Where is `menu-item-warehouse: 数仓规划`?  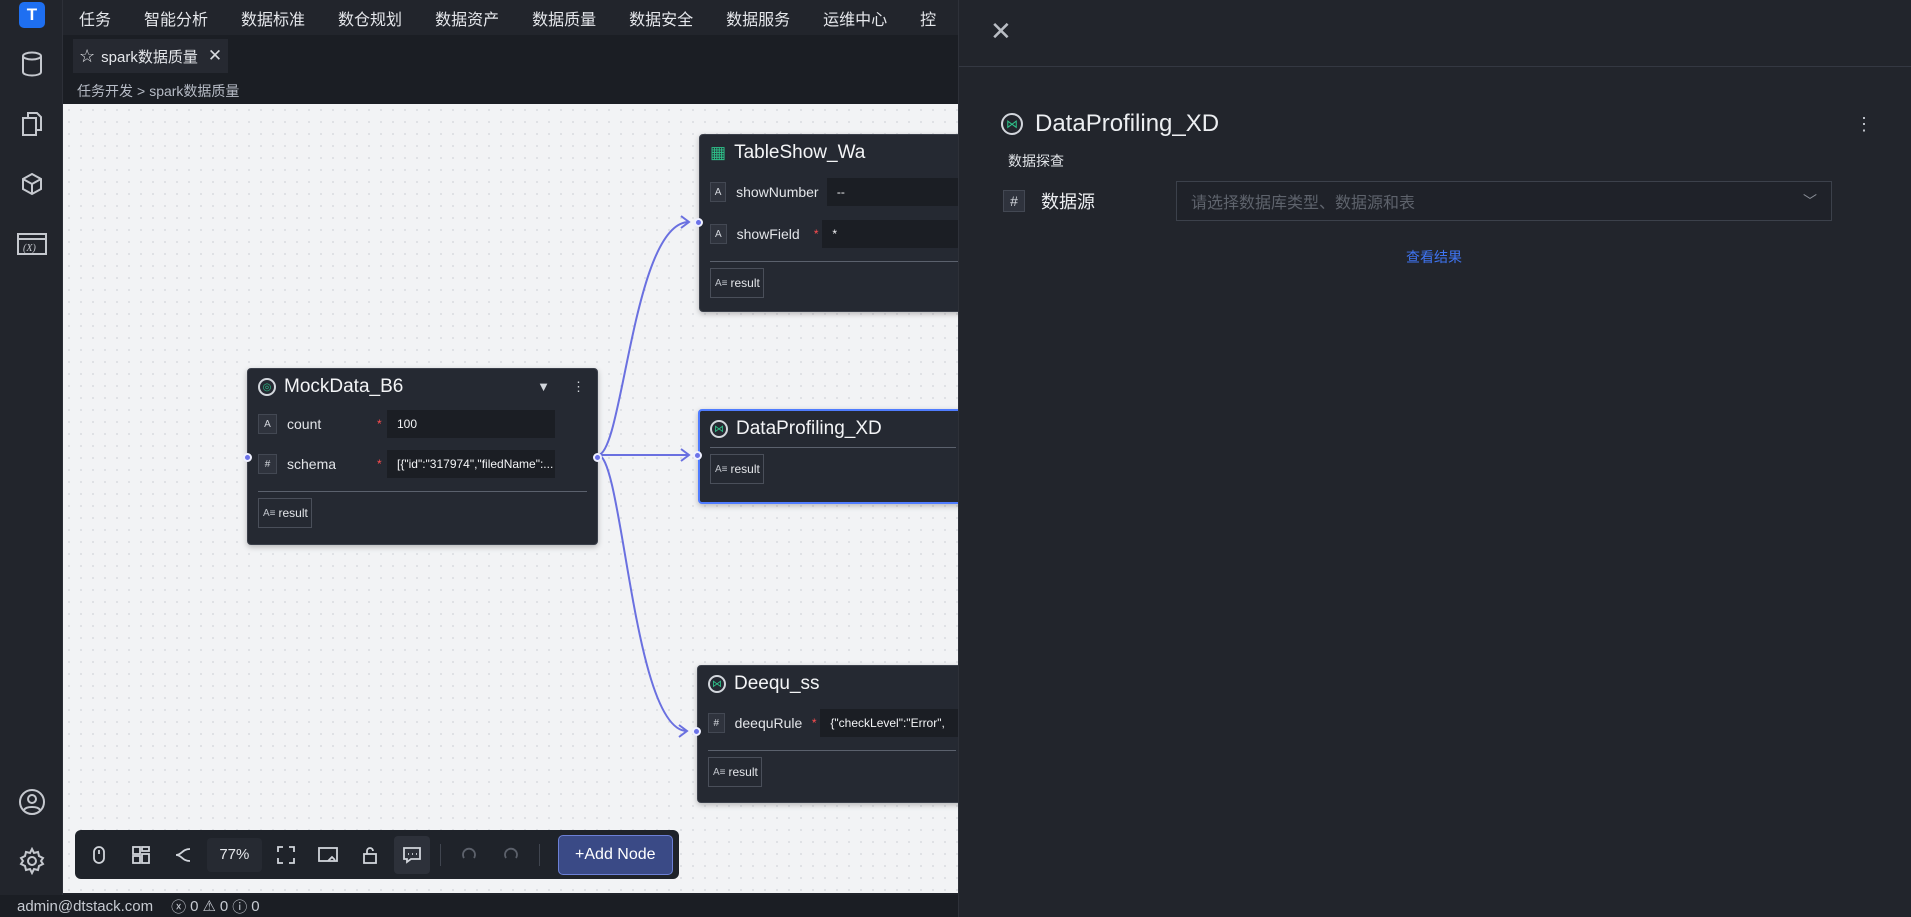
menu-item-warehouse: 数仓规划 is located at coordinates (370, 18).